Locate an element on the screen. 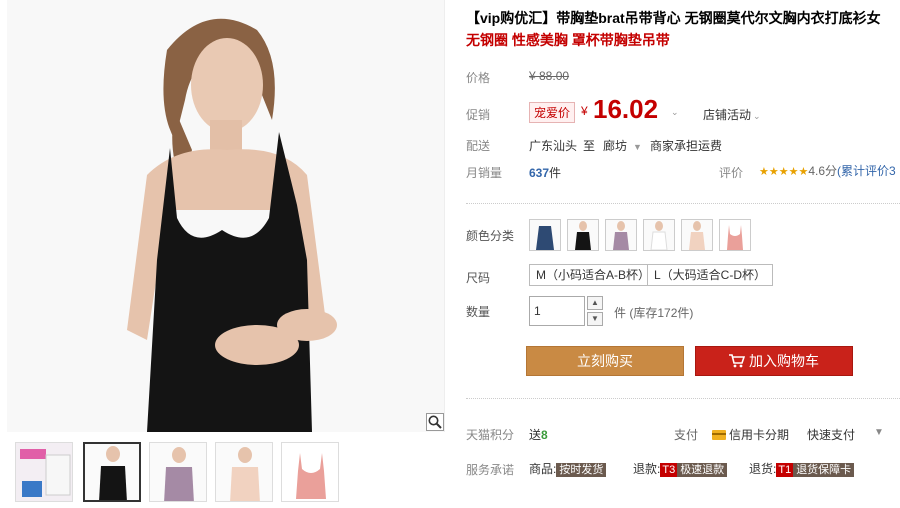  points-value: 送8 is located at coordinates (538, 434).